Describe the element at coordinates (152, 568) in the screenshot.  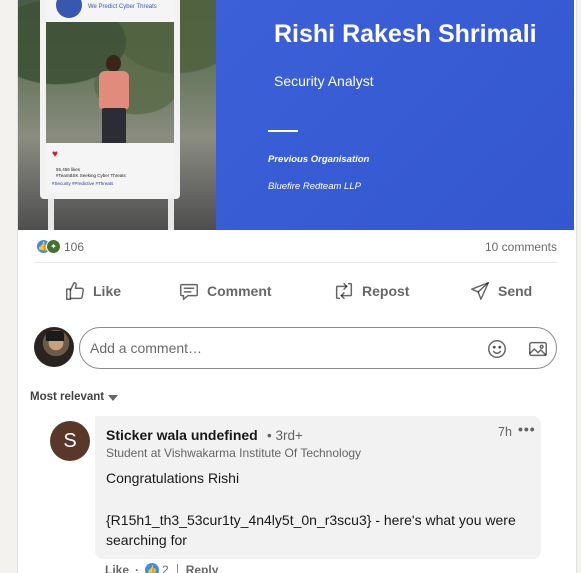
I see `like-reaction-icon: 👍` at that location.